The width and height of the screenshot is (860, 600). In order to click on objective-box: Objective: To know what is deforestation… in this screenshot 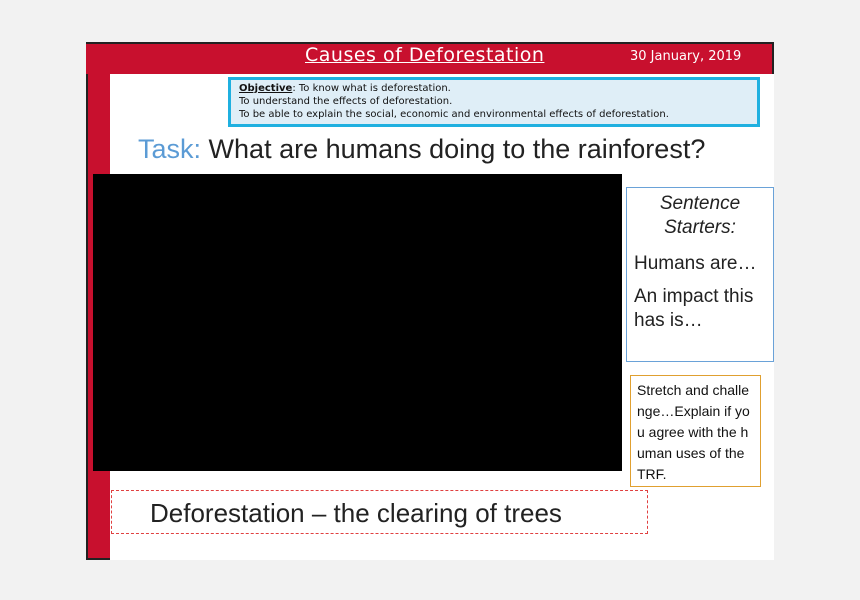, I will do `click(494, 102)`.